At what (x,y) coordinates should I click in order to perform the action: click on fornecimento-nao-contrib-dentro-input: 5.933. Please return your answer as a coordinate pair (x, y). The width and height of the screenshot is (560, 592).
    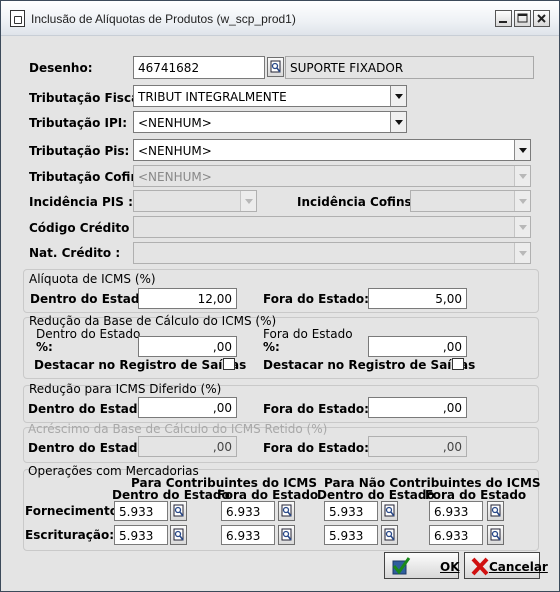
    Looking at the image, I should click on (351, 511).